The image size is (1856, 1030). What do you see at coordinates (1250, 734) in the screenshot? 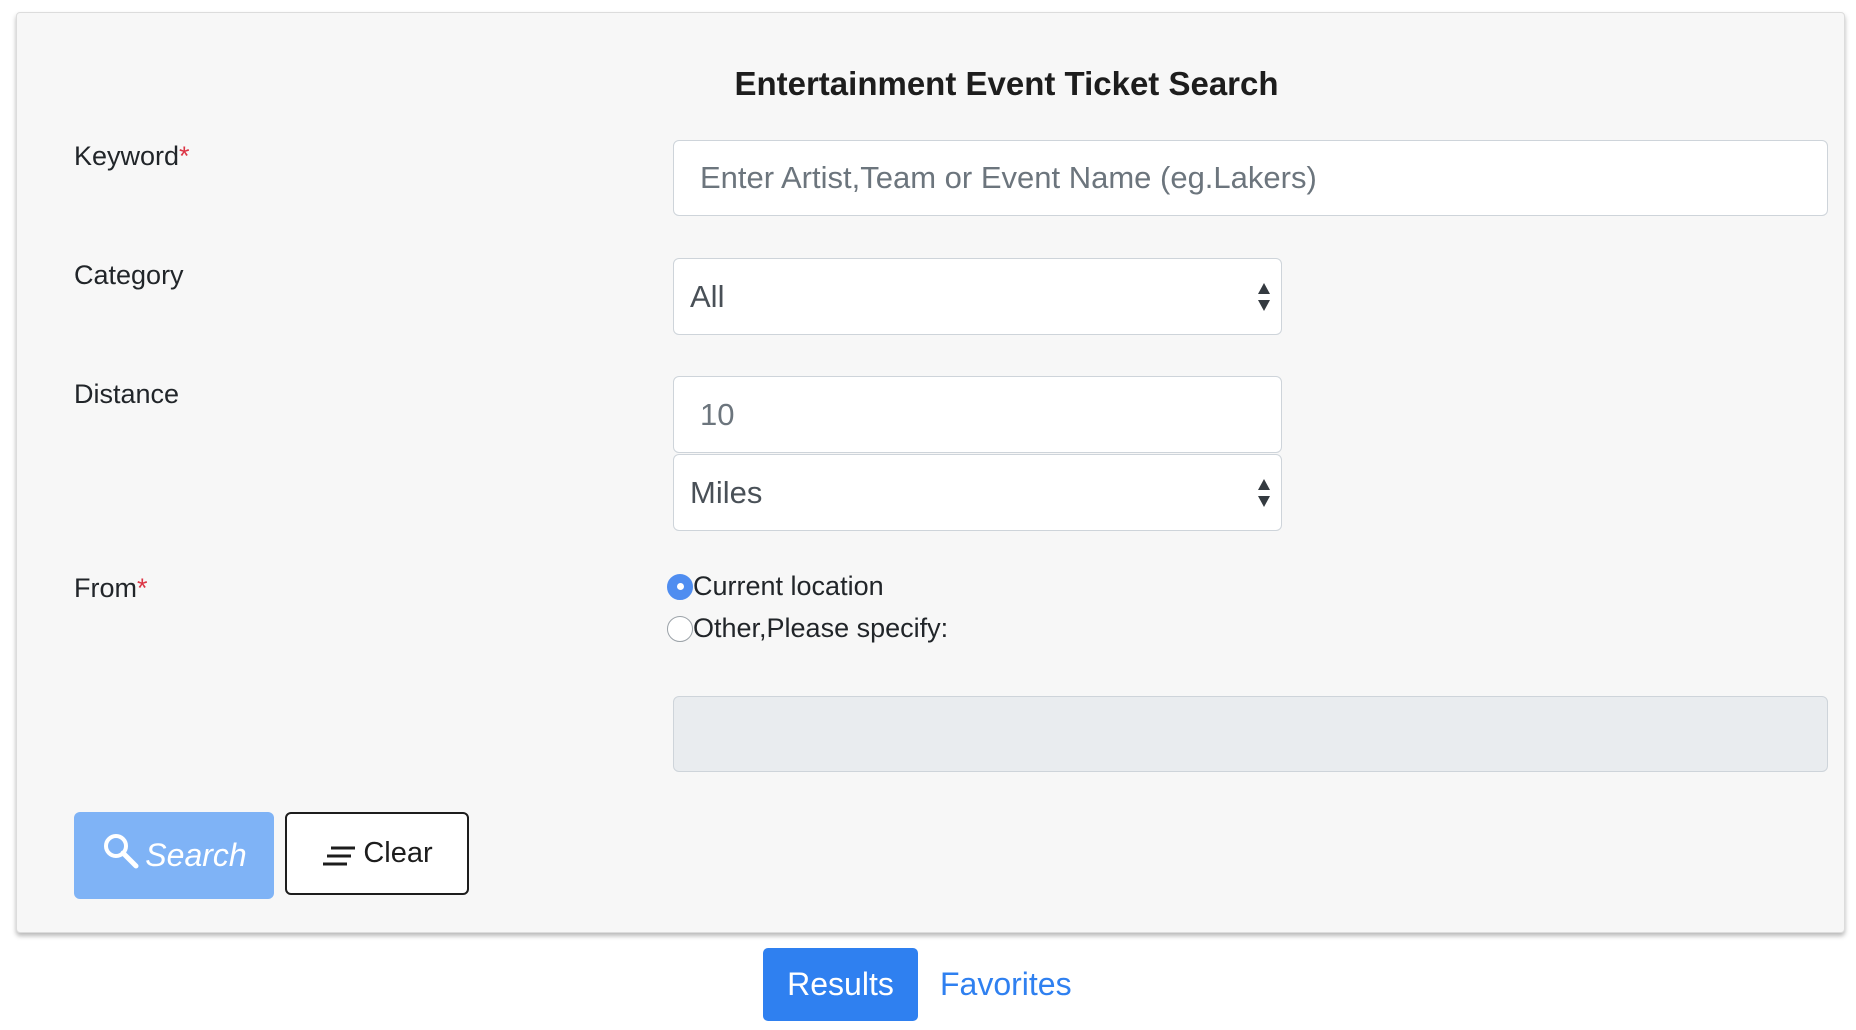
I see `other-location-input` at bounding box center [1250, 734].